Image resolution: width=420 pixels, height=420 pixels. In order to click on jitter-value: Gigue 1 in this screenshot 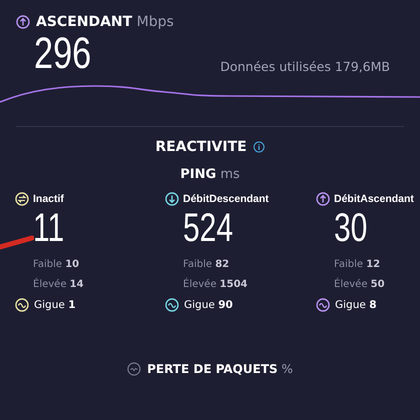, I will do `click(55, 305)`.